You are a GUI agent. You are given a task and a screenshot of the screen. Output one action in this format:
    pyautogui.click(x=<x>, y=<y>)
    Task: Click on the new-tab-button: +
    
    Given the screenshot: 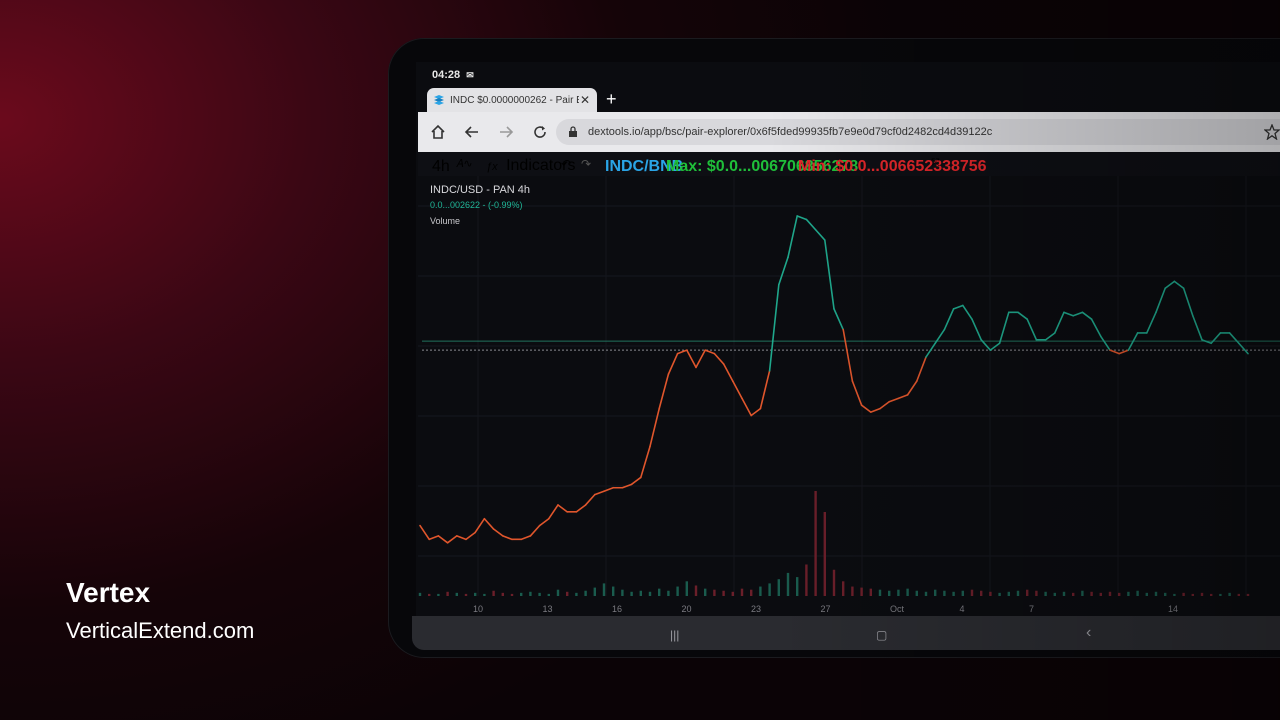 What is the action you would take?
    pyautogui.click(x=611, y=99)
    